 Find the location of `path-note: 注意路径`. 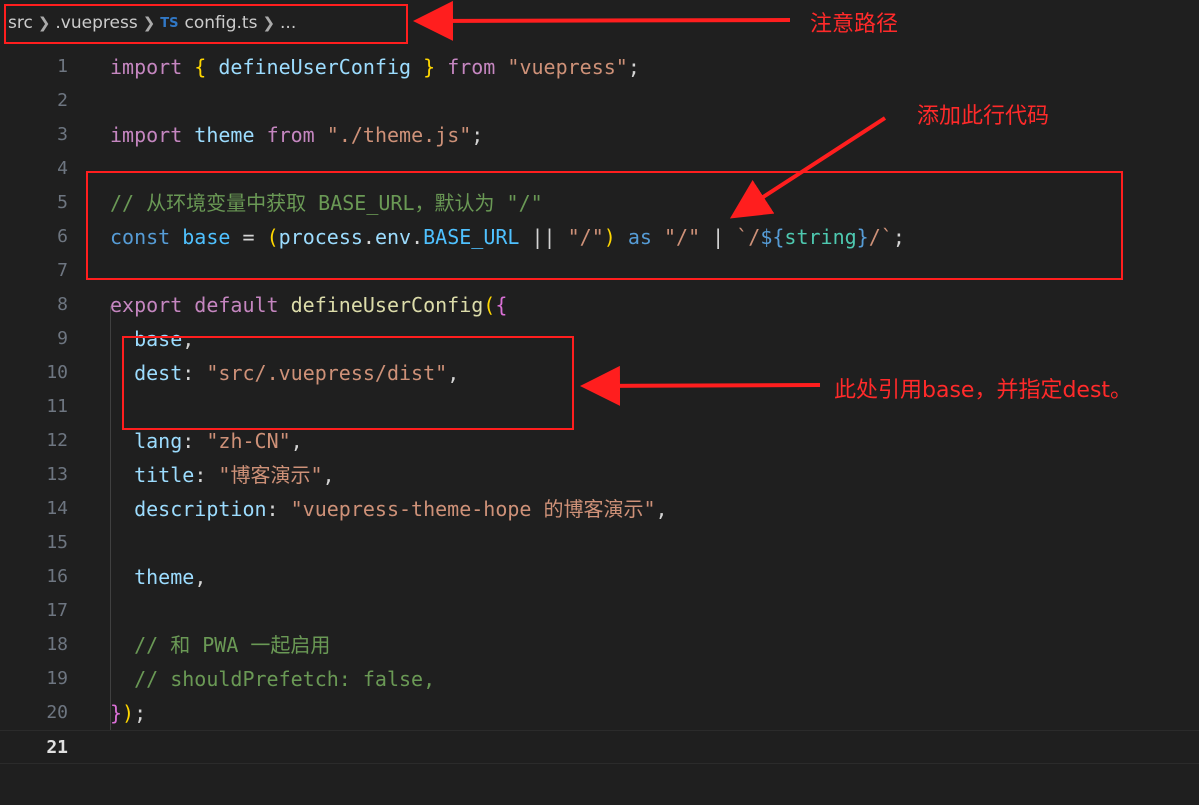

path-note: 注意路径 is located at coordinates (854, 24).